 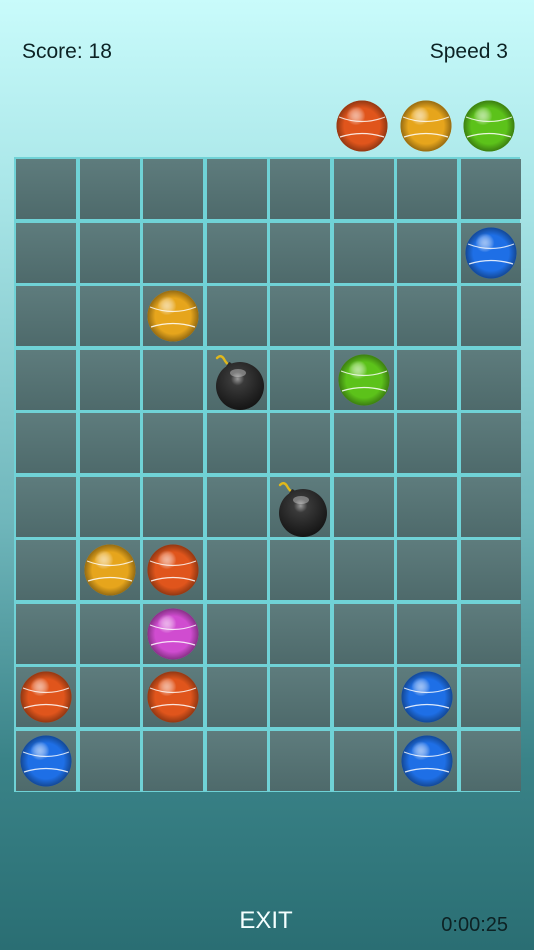 What do you see at coordinates (474, 925) in the screenshot?
I see `elapsed-timer: 0:00:25` at bounding box center [474, 925].